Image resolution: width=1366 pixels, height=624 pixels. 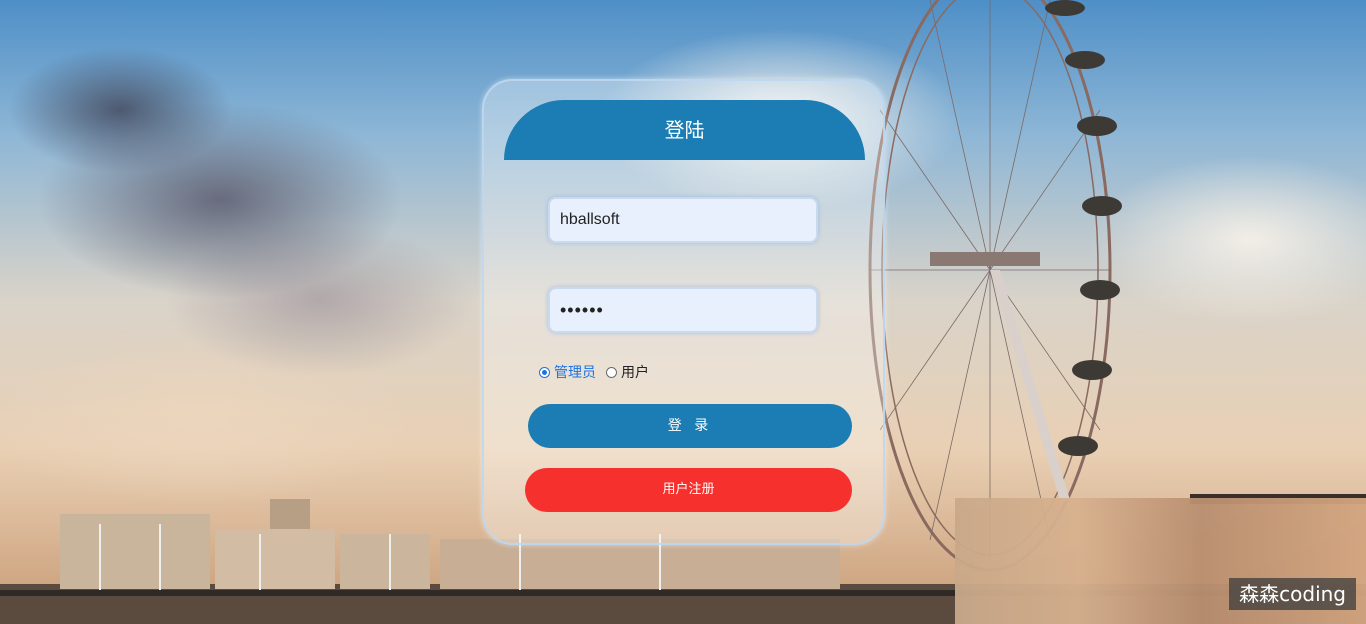 I want to click on login-button: 登 录, so click(x=690, y=426).